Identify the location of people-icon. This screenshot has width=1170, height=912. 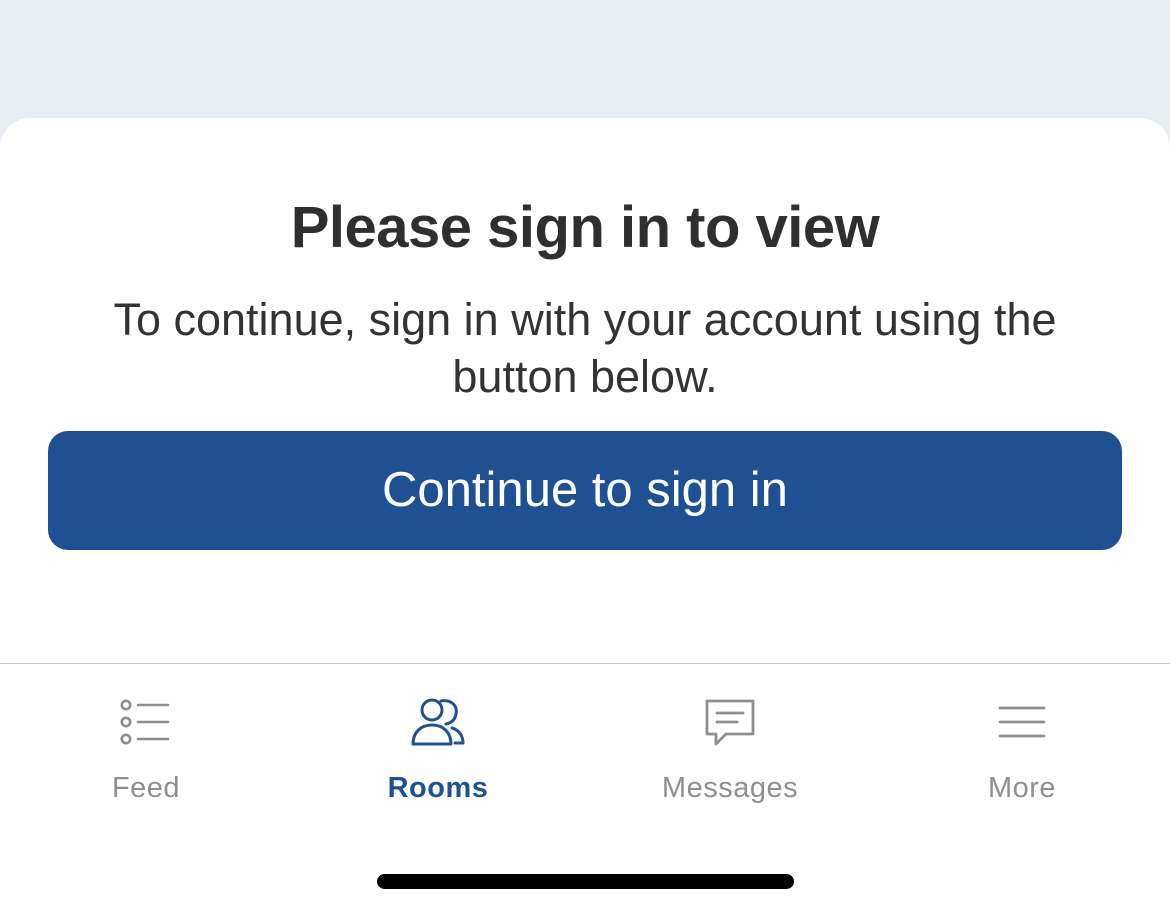
(438, 722).